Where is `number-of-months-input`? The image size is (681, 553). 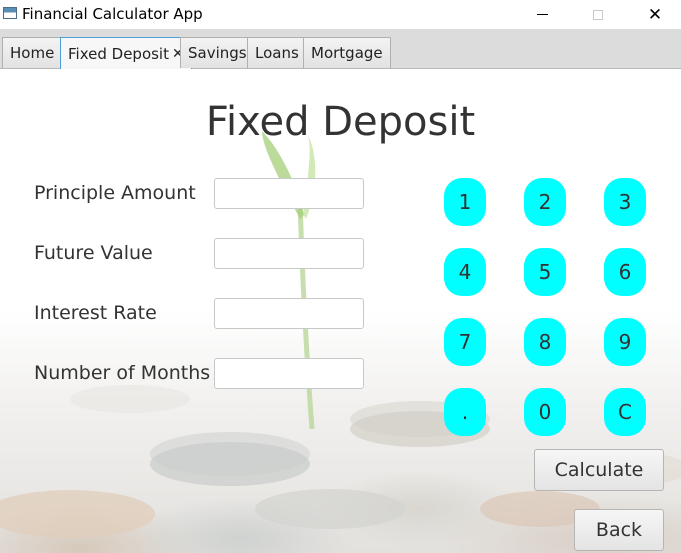 number-of-months-input is located at coordinates (289, 373).